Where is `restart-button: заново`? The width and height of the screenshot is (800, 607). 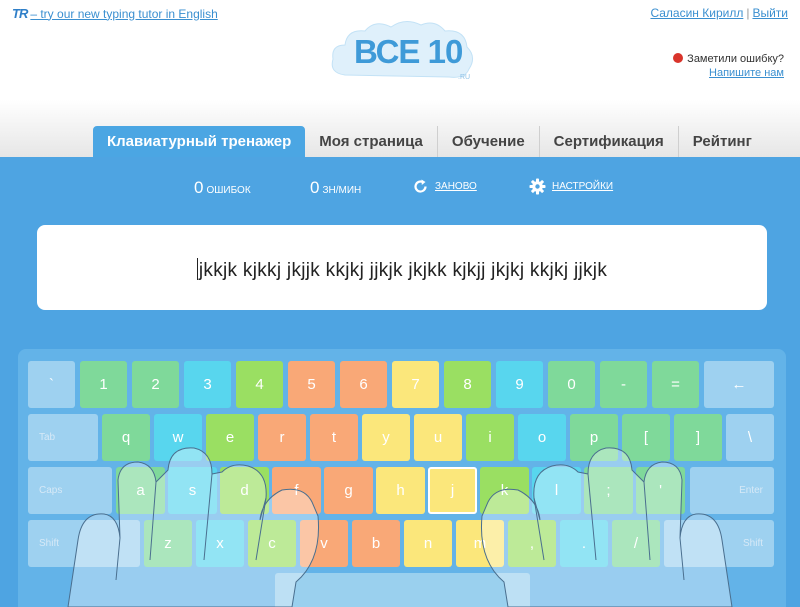 restart-button: заново is located at coordinates (444, 186).